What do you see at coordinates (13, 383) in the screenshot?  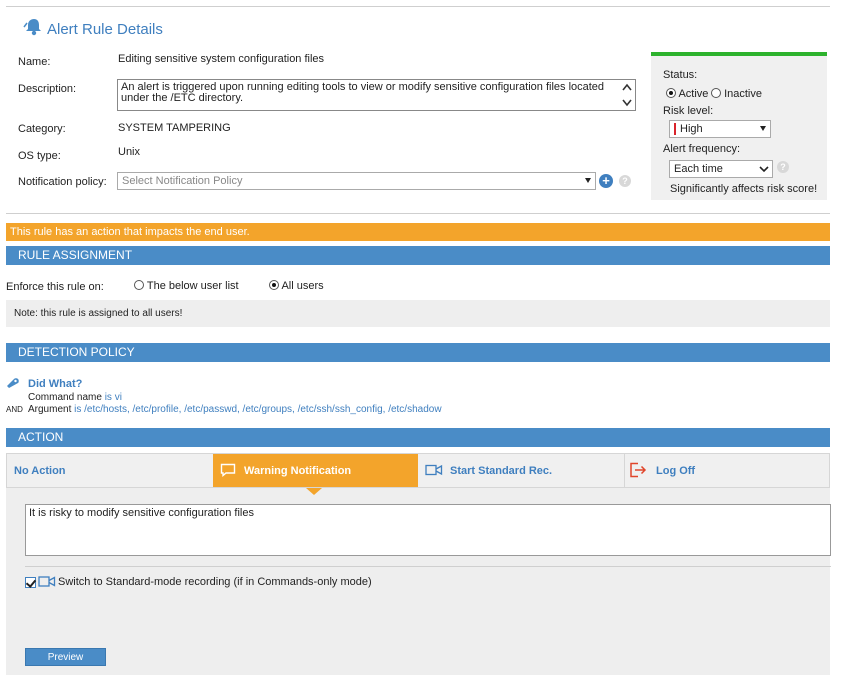 I see `fingerprint-icon` at bounding box center [13, 383].